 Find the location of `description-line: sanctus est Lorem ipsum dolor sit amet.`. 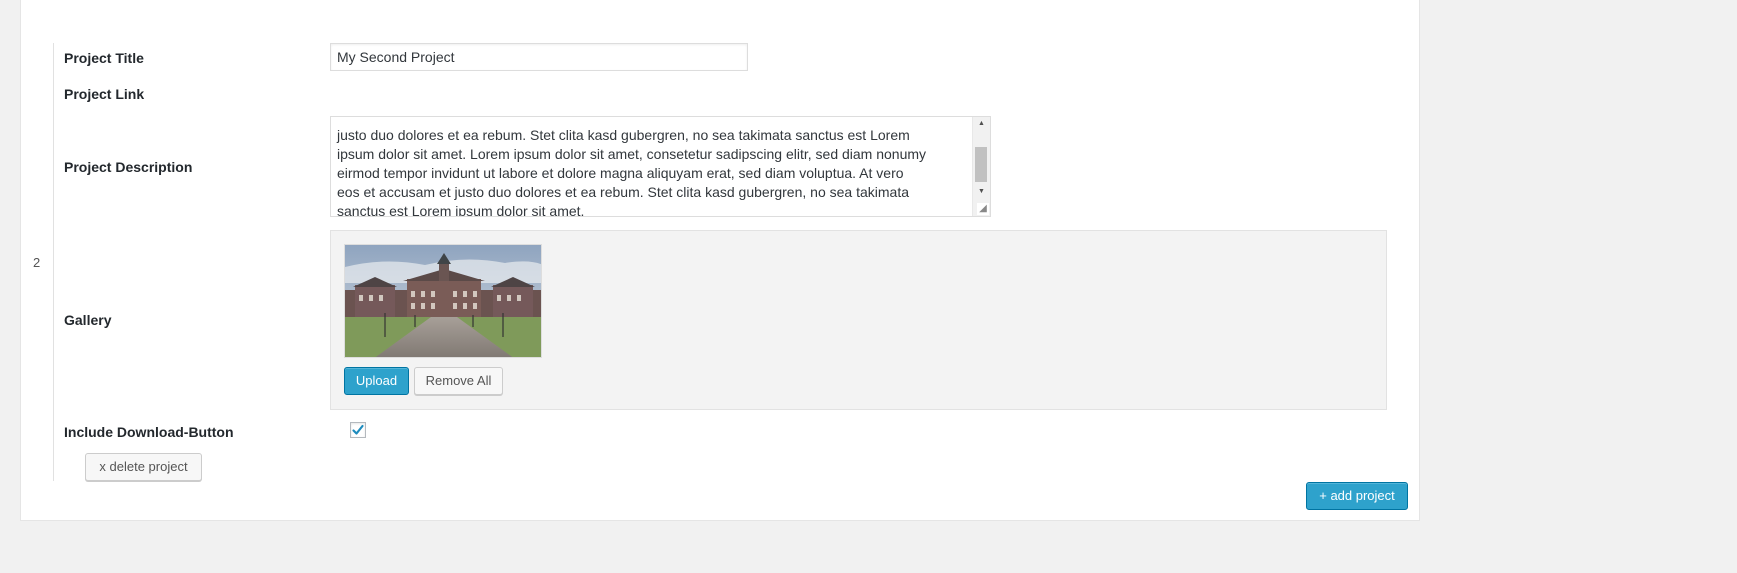

description-line: sanctus est Lorem ipsum dolor sit amet. is located at coordinates (461, 210).